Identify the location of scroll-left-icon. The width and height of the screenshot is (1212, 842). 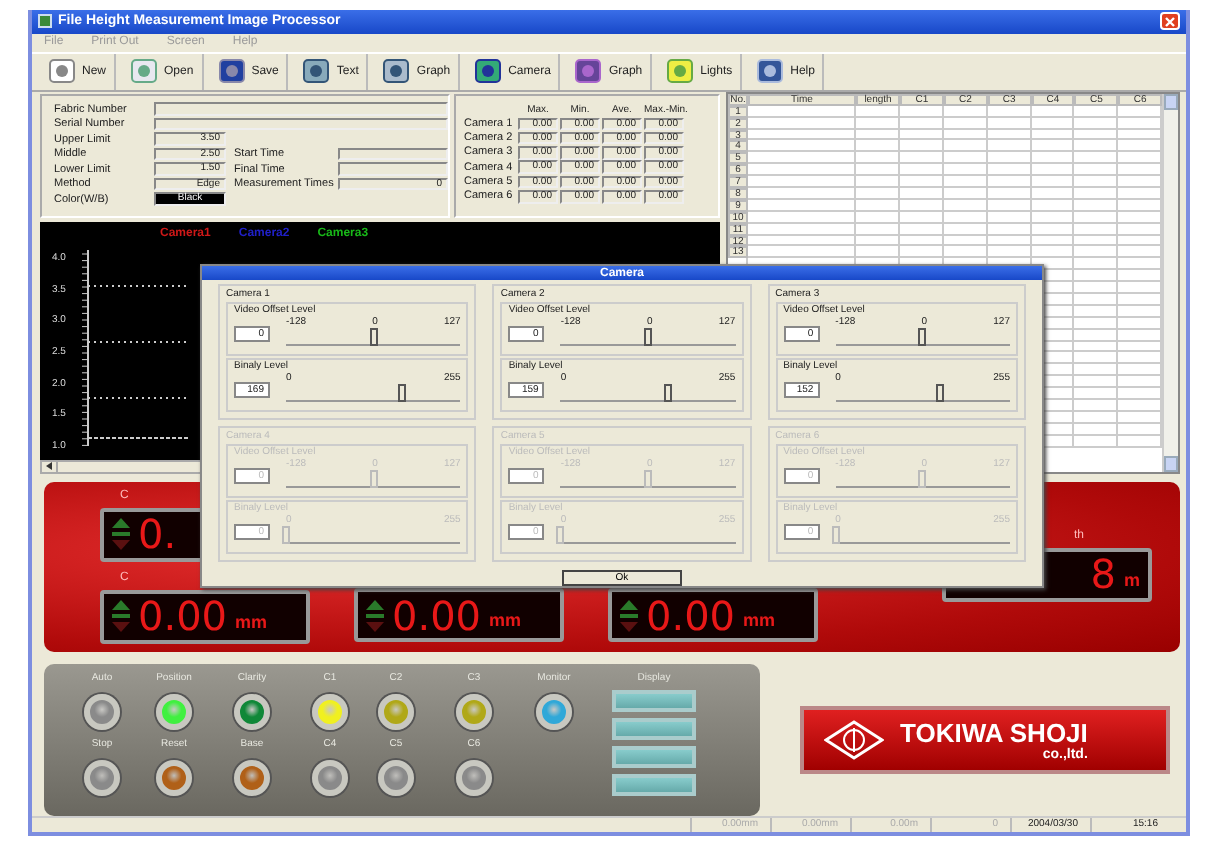
(49, 466).